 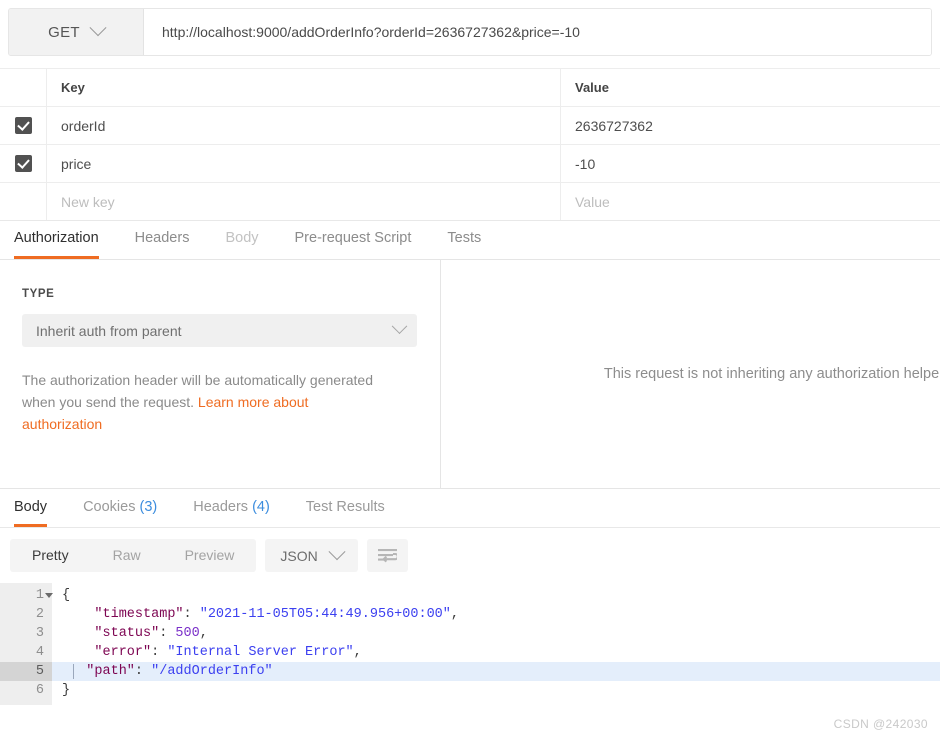 I want to click on cookies-count-badge: (3), so click(x=148, y=507).